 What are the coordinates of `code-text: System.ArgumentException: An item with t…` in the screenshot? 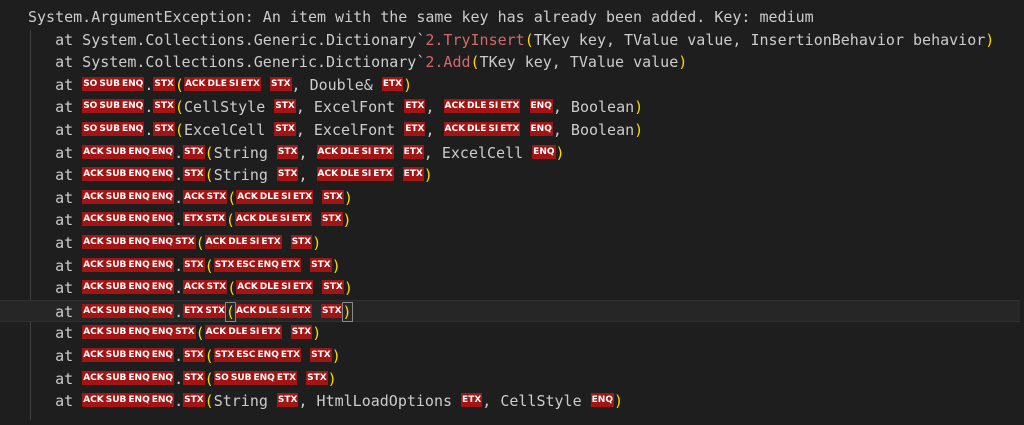 It's located at (421, 17).